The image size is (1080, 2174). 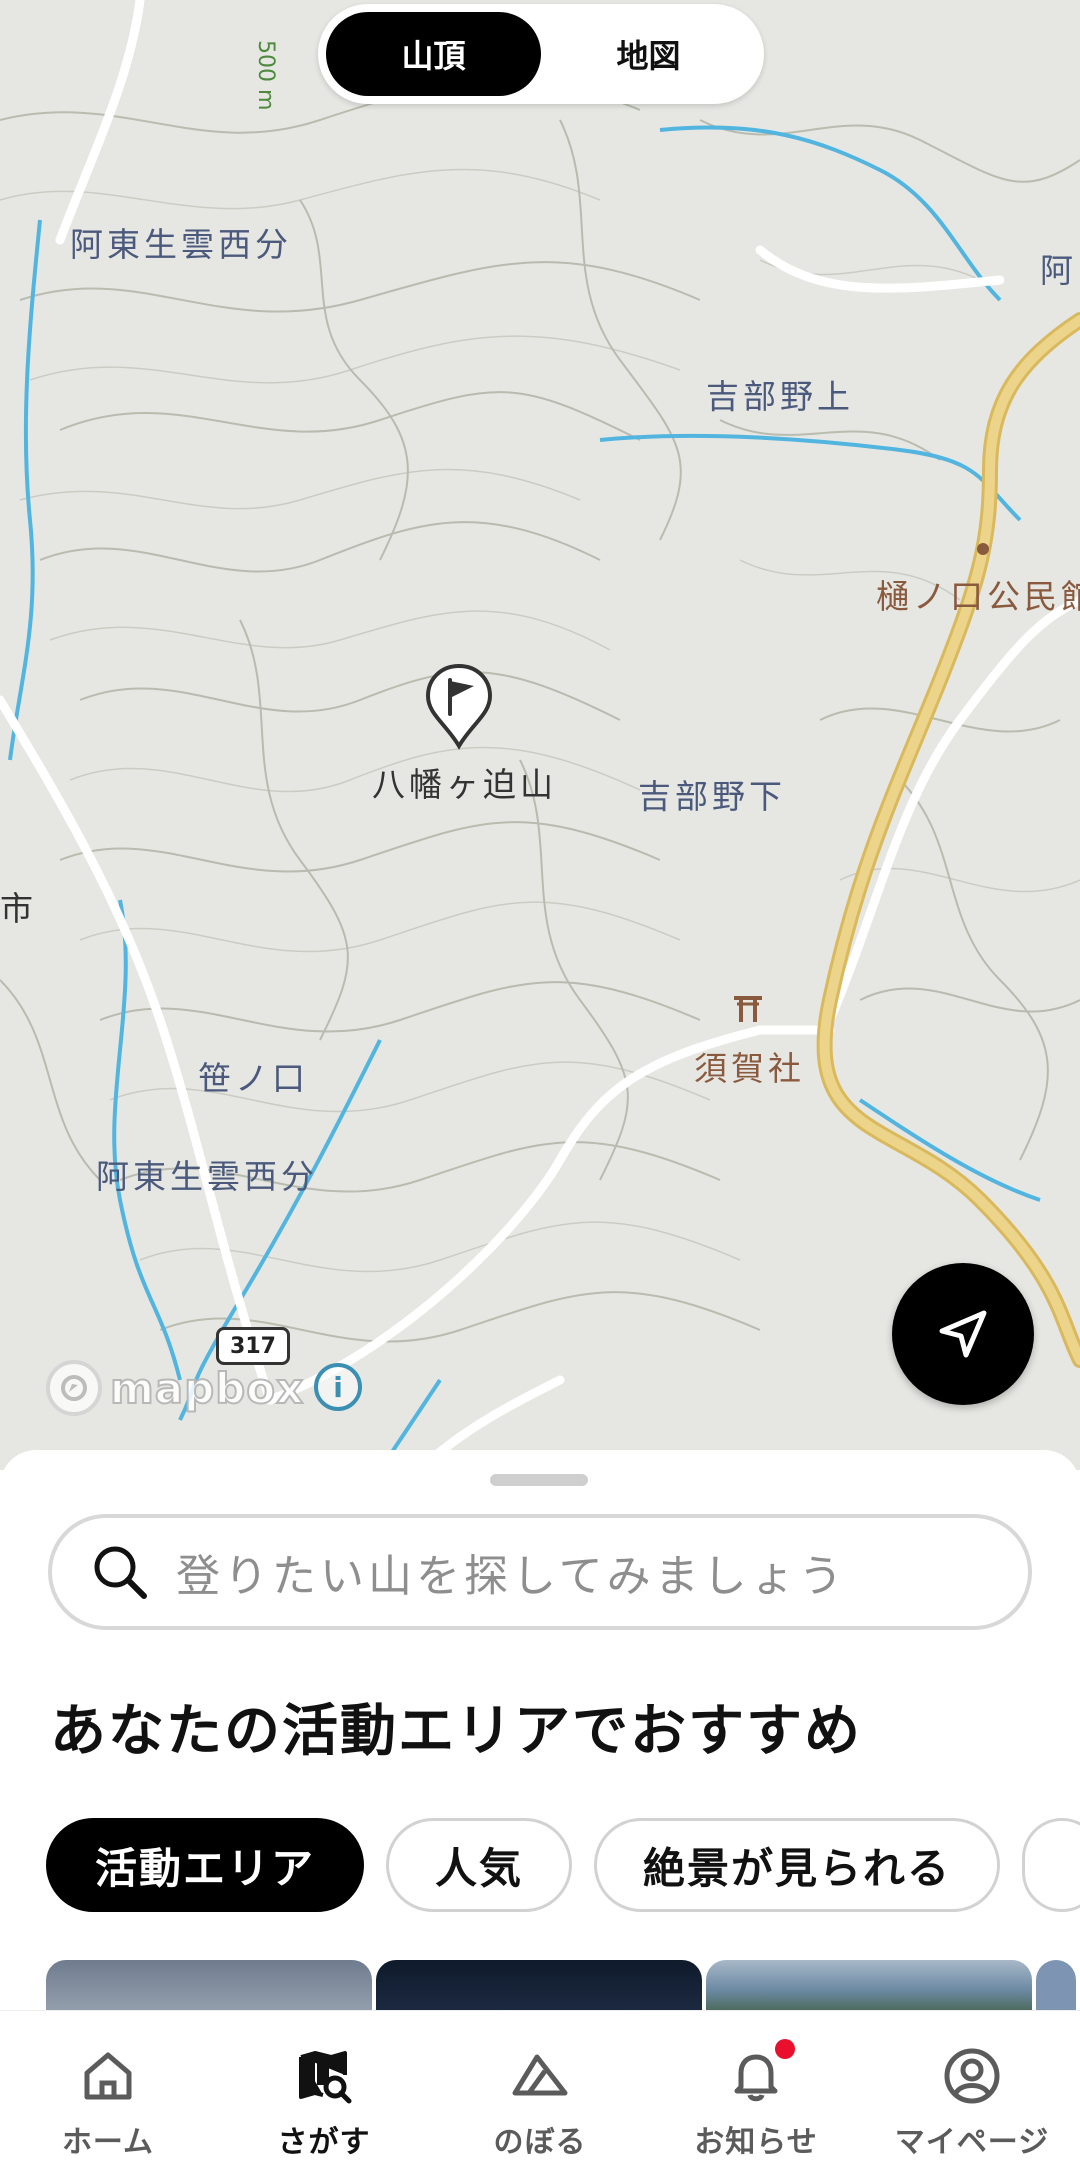 I want to click on map-place-label: 吉部野上, so click(x=780, y=396).